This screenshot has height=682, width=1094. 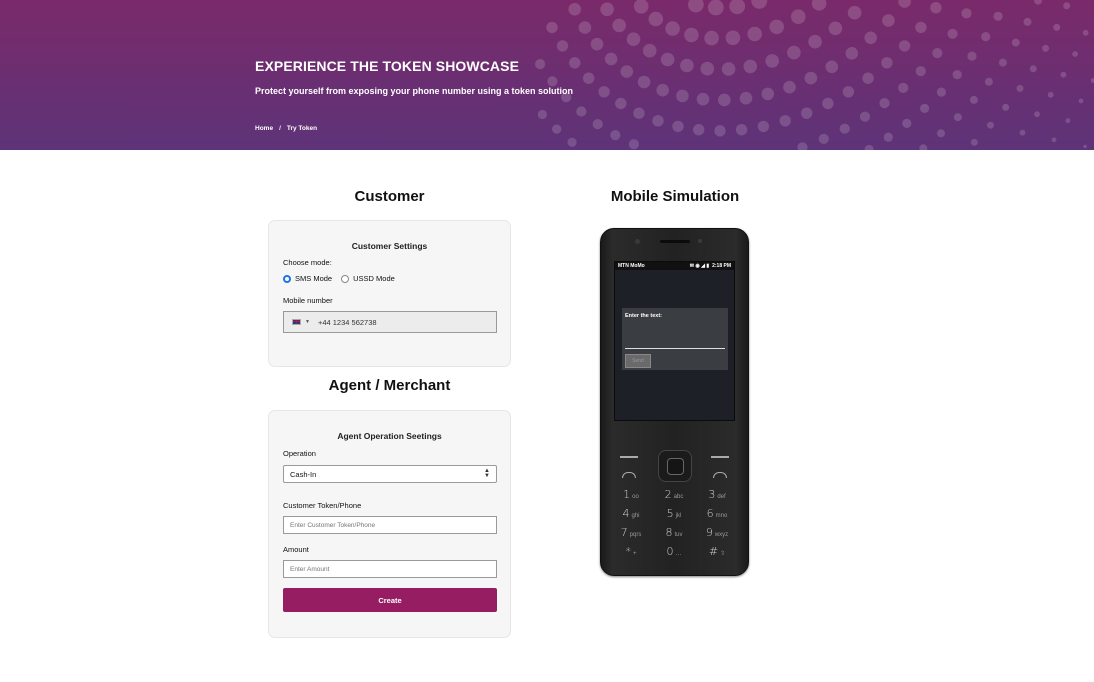 I want to click on mobile-number-field: ▼ +44 1234 562738, so click(x=390, y=322).